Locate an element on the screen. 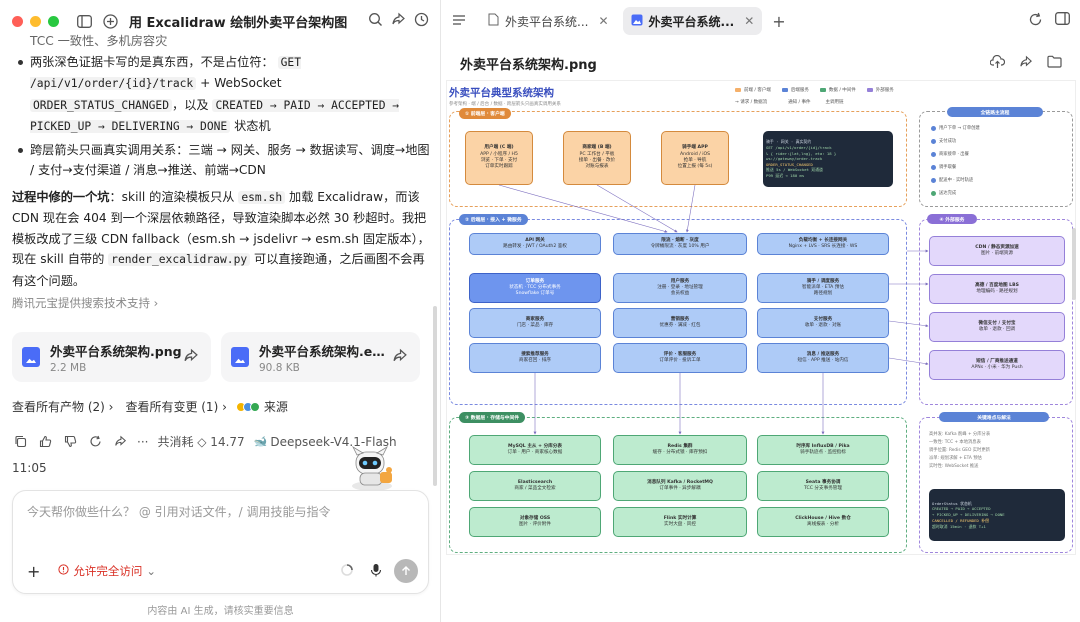 The height and width of the screenshot is (622, 1080). add-attachment-icon: + is located at coordinates (33, 571).